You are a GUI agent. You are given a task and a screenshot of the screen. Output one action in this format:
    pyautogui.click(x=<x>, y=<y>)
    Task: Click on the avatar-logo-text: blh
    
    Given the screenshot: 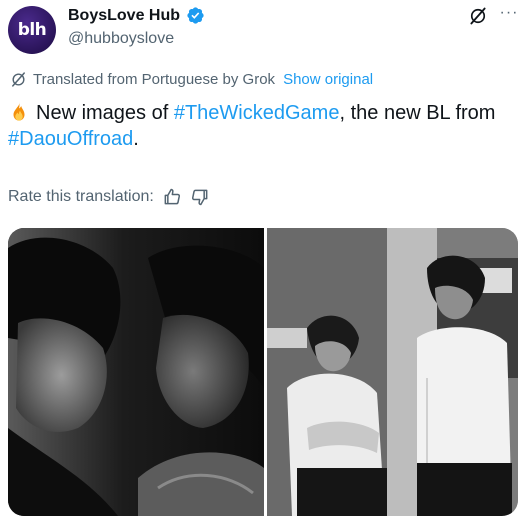 What is the action you would take?
    pyautogui.click(x=32, y=30)
    